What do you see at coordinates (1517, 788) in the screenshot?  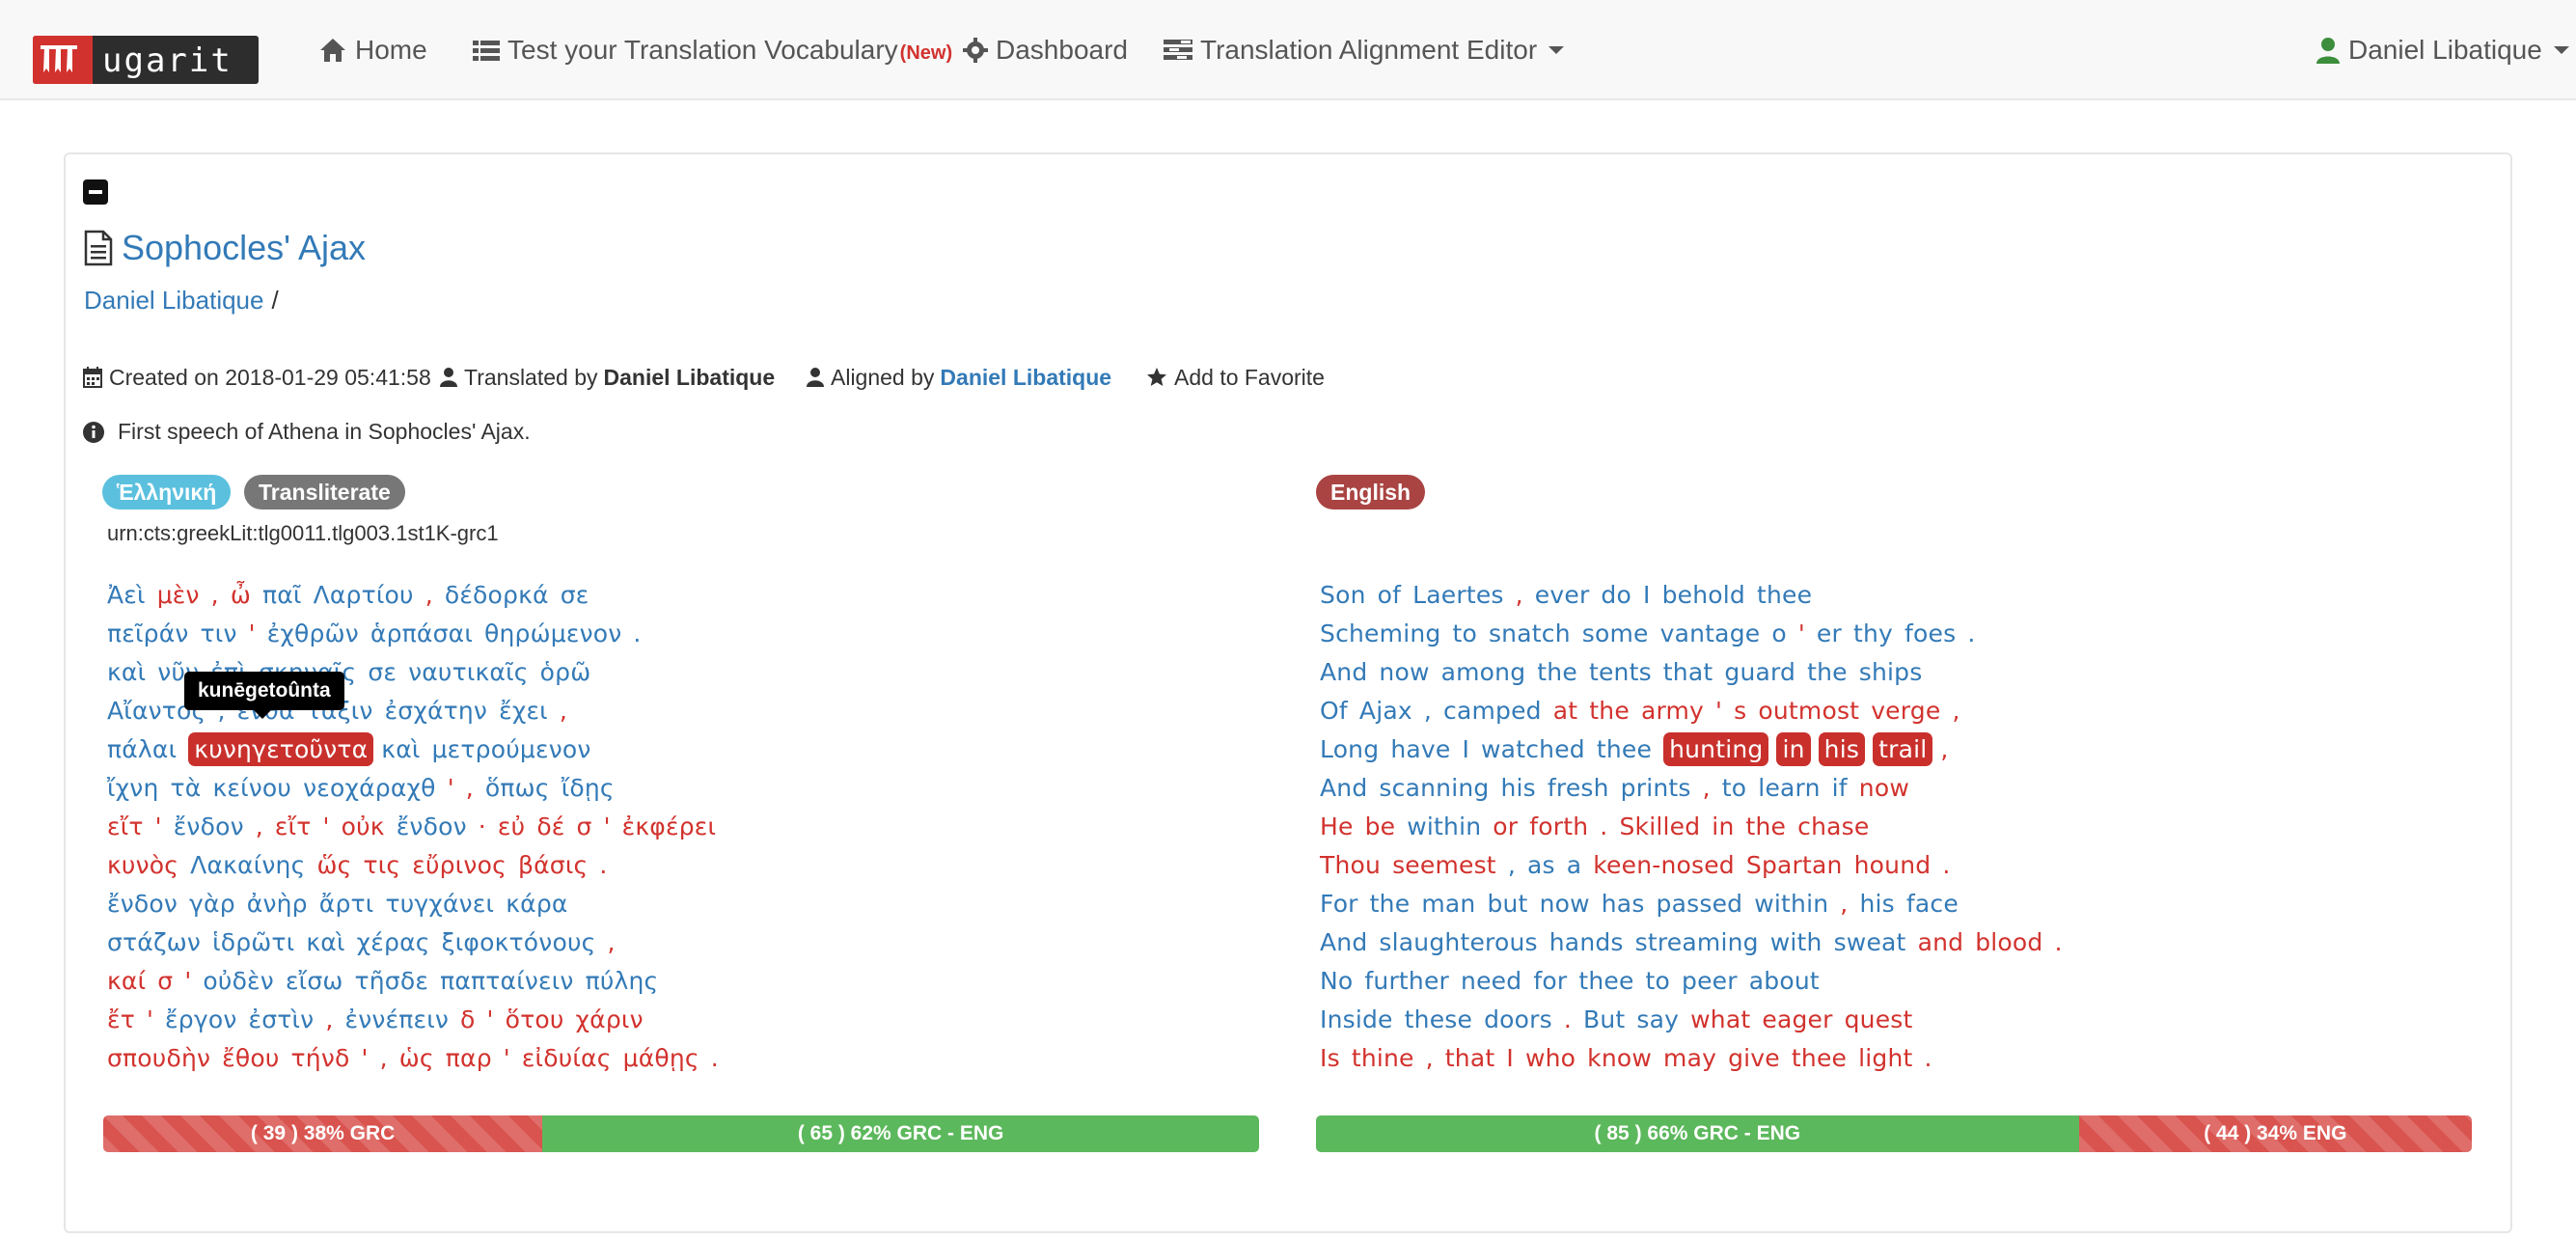 I see `english-token: his` at bounding box center [1517, 788].